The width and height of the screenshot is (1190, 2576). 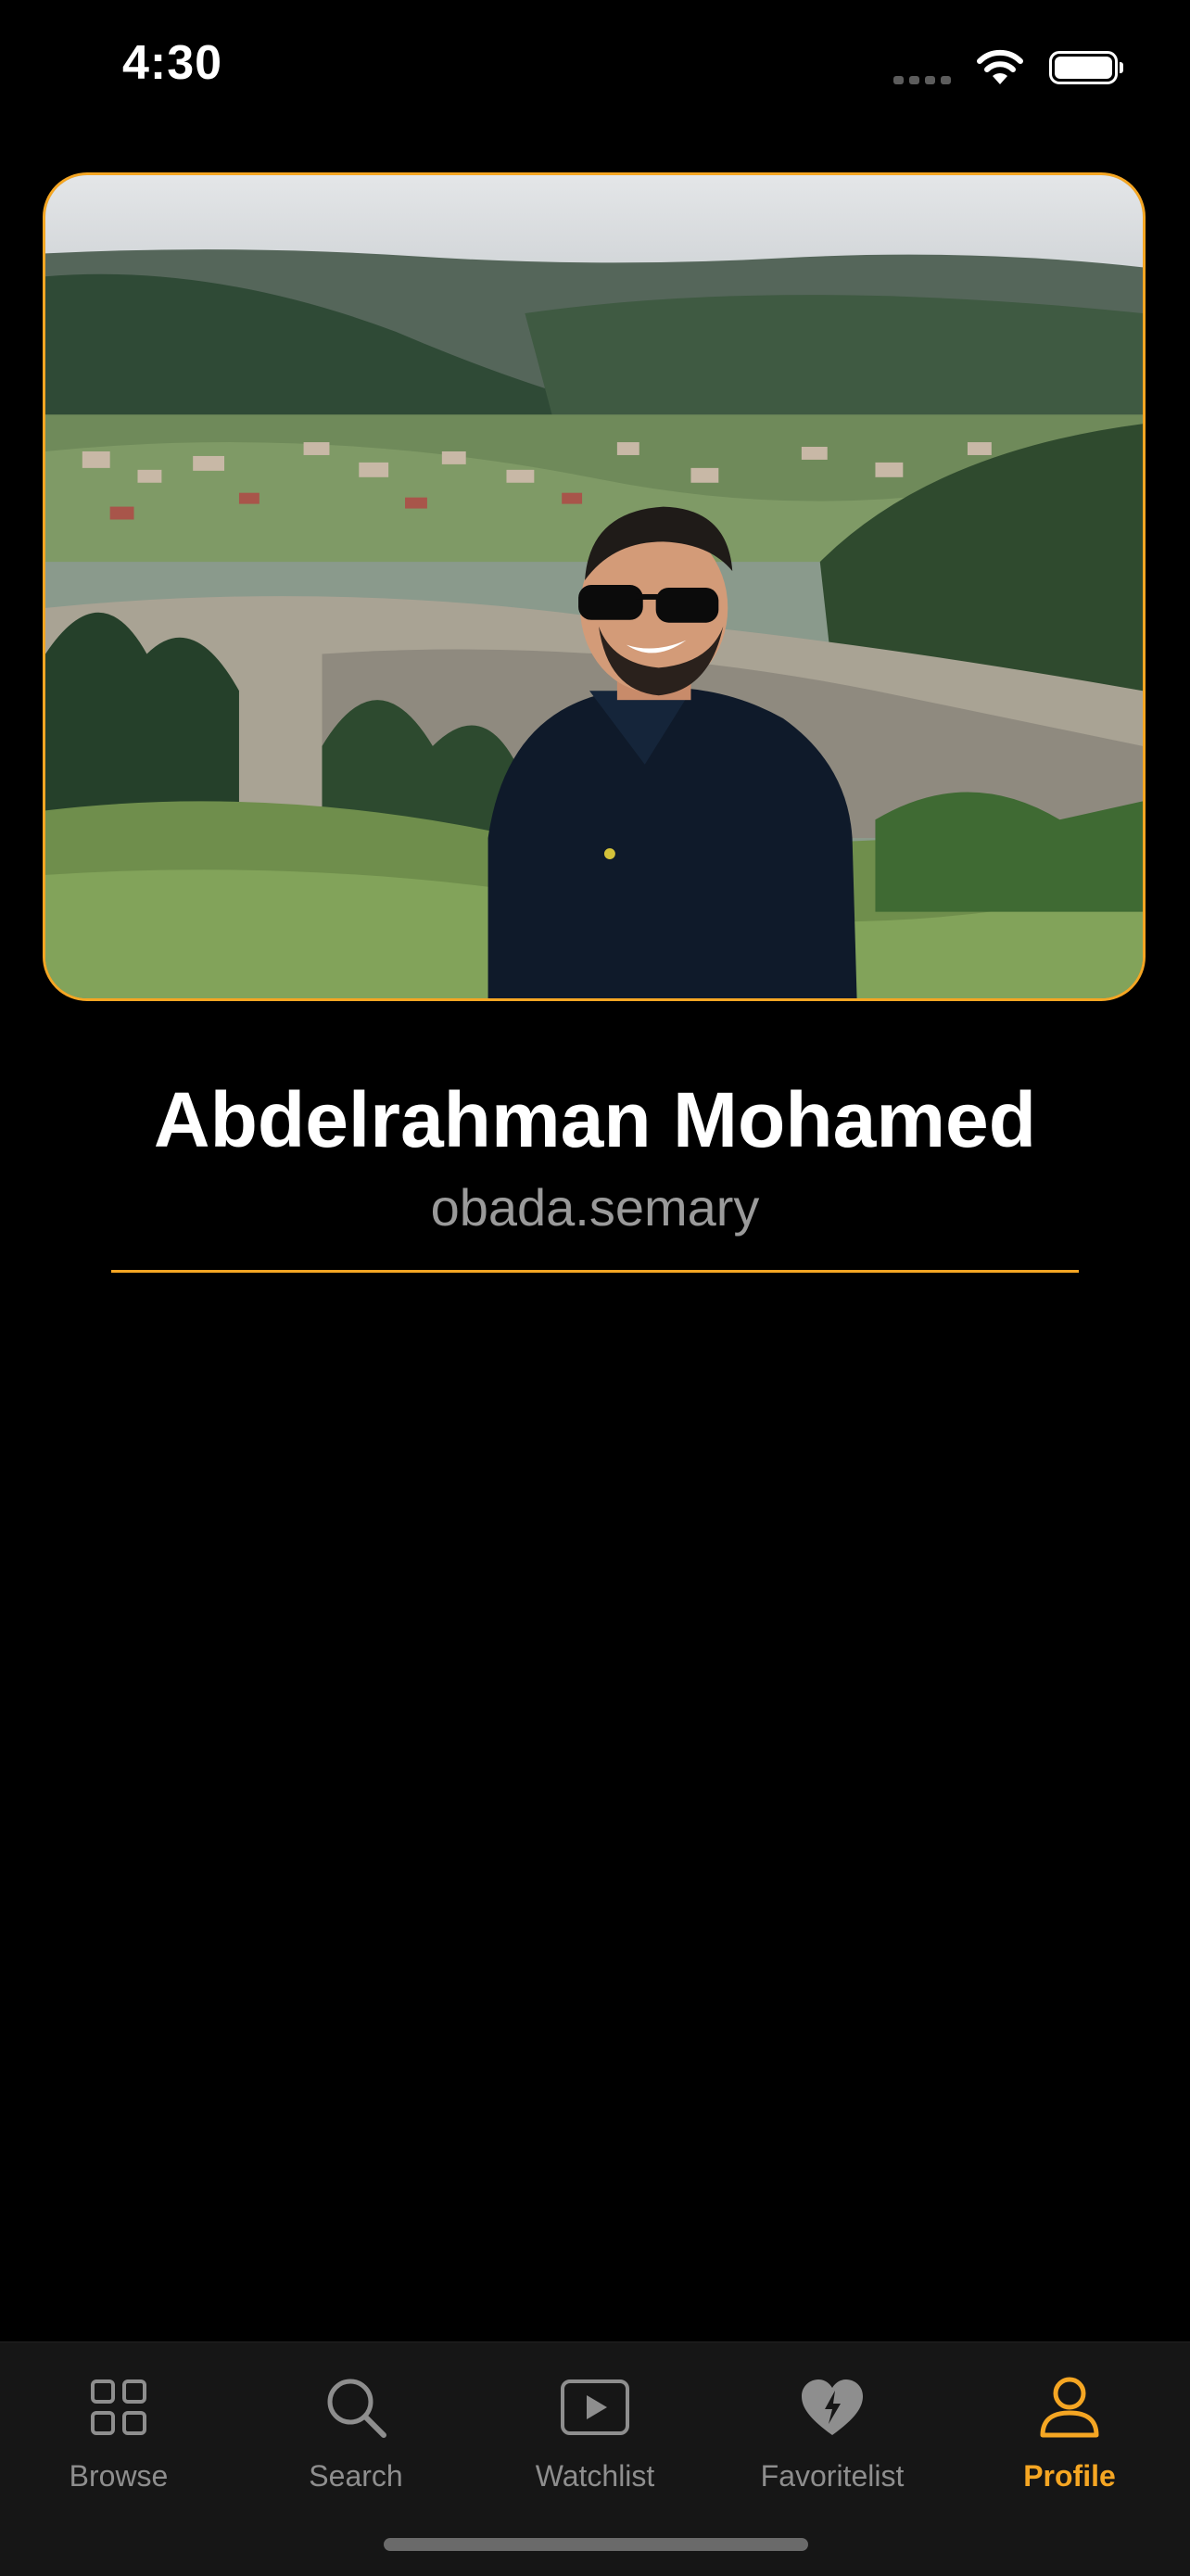 I want to click on tab-profile: Profile, so click(x=1069, y=2439).